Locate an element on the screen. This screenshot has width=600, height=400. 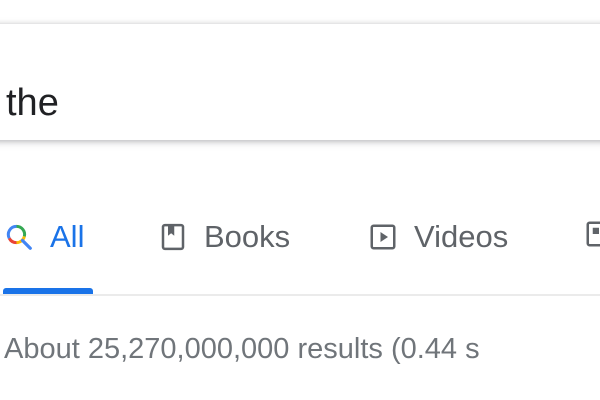
tab-more is located at coordinates (592, 234).